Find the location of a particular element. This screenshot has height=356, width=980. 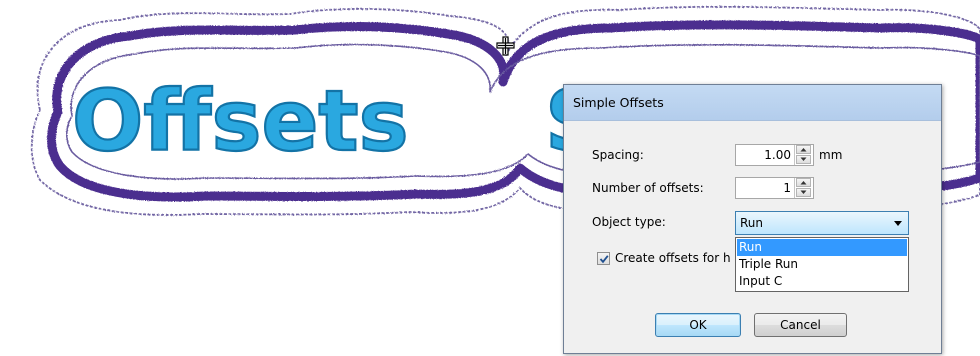

checkmark-icon is located at coordinates (604, 259).